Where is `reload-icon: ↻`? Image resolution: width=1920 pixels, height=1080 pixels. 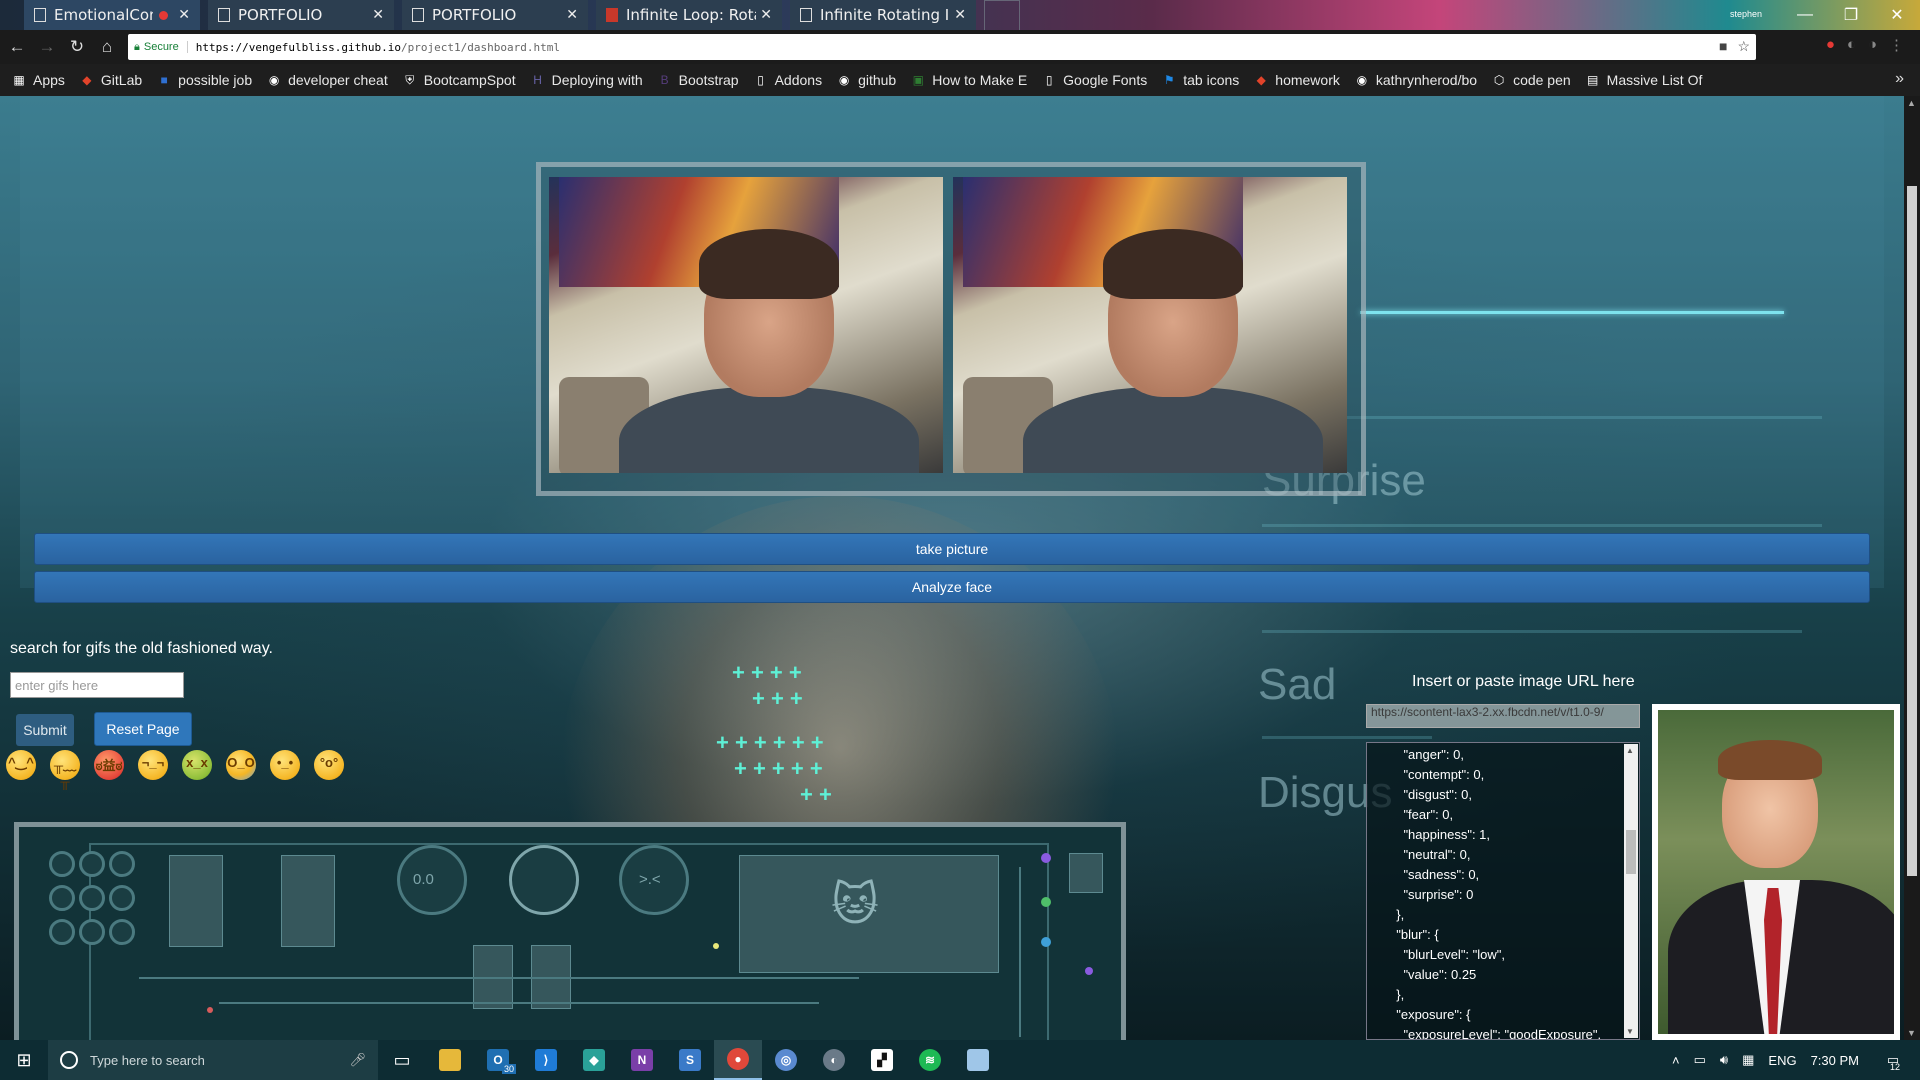
reload-icon: ↻ is located at coordinates (77, 47).